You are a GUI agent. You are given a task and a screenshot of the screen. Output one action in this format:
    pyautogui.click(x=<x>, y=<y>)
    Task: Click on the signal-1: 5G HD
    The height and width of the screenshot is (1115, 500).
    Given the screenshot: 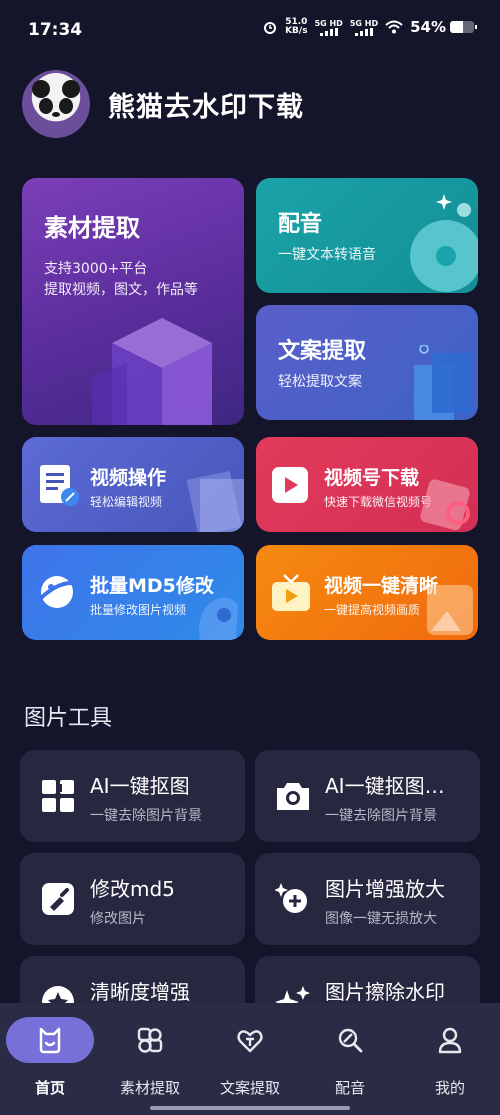 What is the action you would take?
    pyautogui.click(x=329, y=27)
    